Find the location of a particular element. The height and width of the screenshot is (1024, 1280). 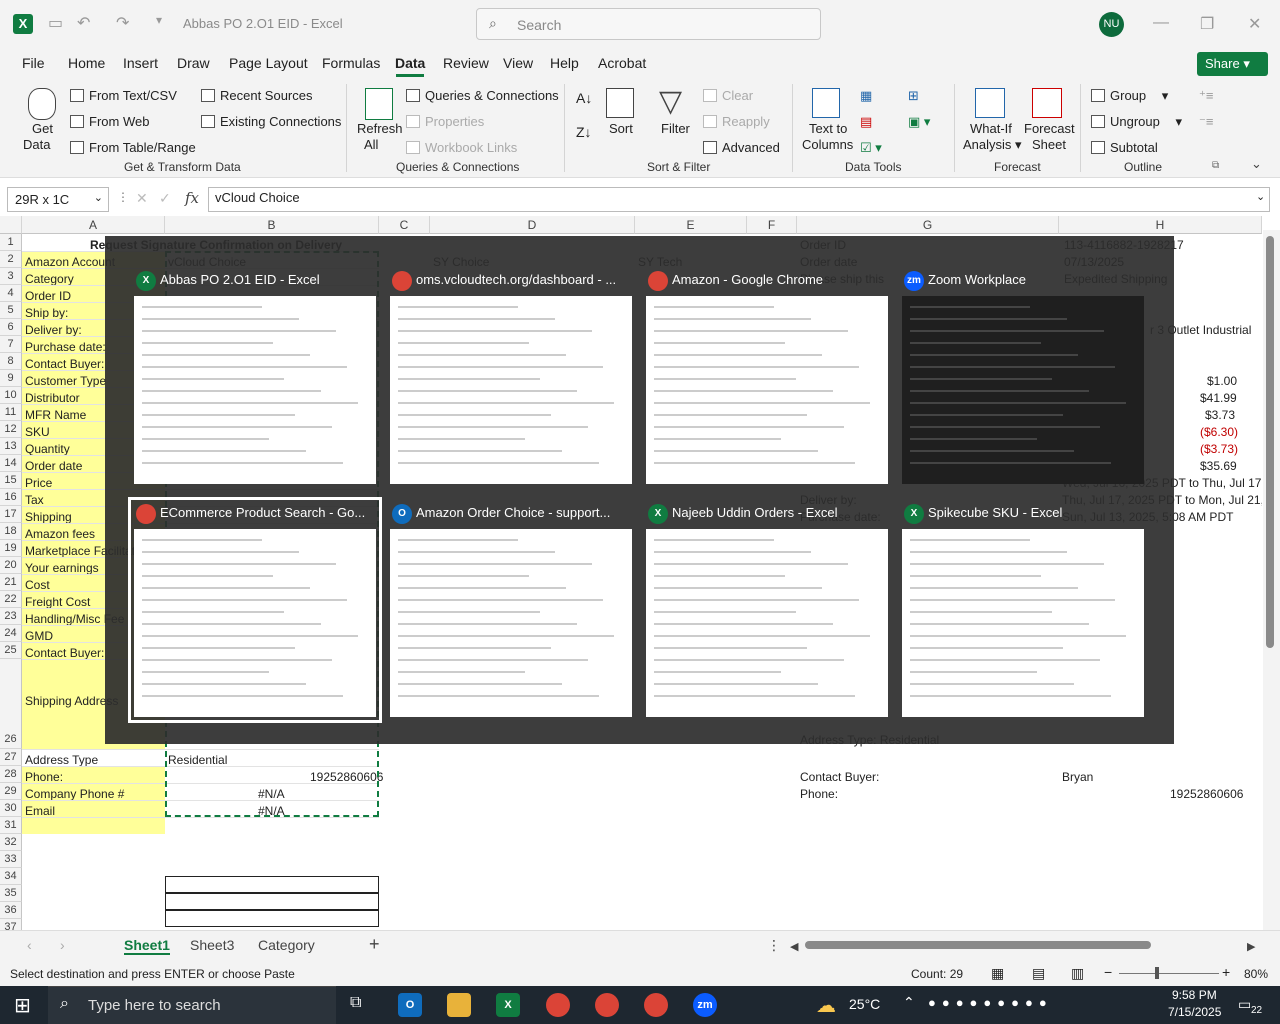

filter-button: Filter is located at coordinates (675, 128).